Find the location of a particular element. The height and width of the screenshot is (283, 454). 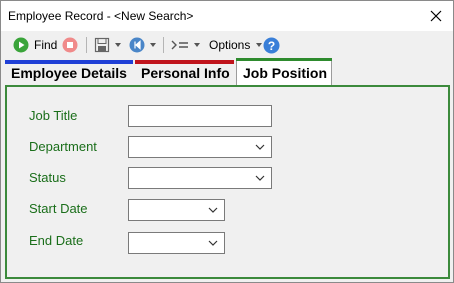

find-label: Find is located at coordinates (46, 45).